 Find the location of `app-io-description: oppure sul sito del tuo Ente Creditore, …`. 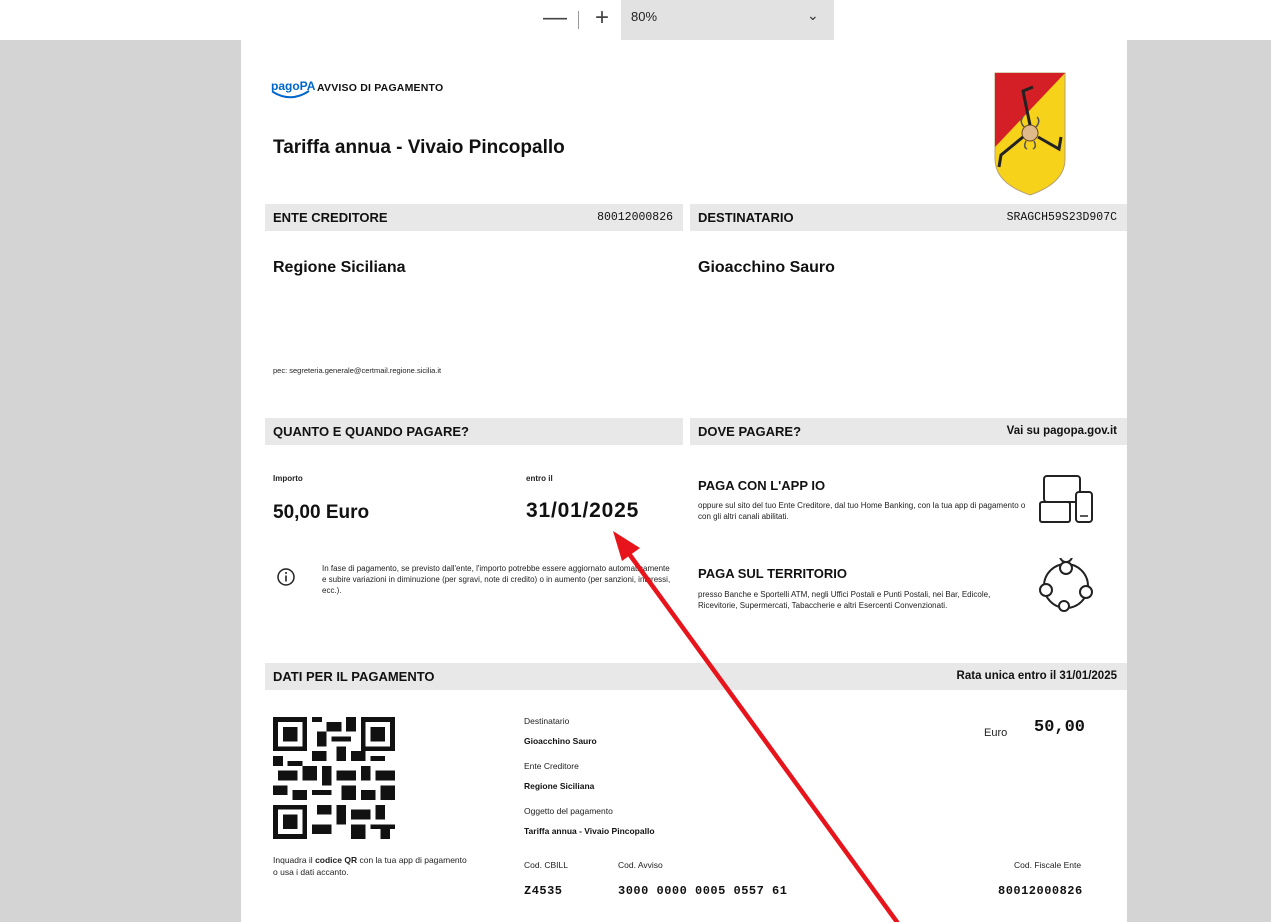

app-io-description: oppure sul sito del tuo Ente Creditore, … is located at coordinates (862, 511).